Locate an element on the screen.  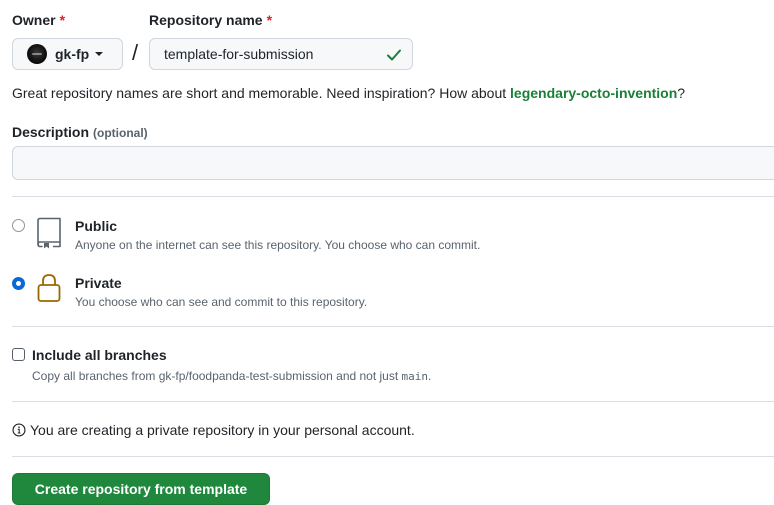
create-repository-button: Create repository from template is located at coordinates (141, 489).